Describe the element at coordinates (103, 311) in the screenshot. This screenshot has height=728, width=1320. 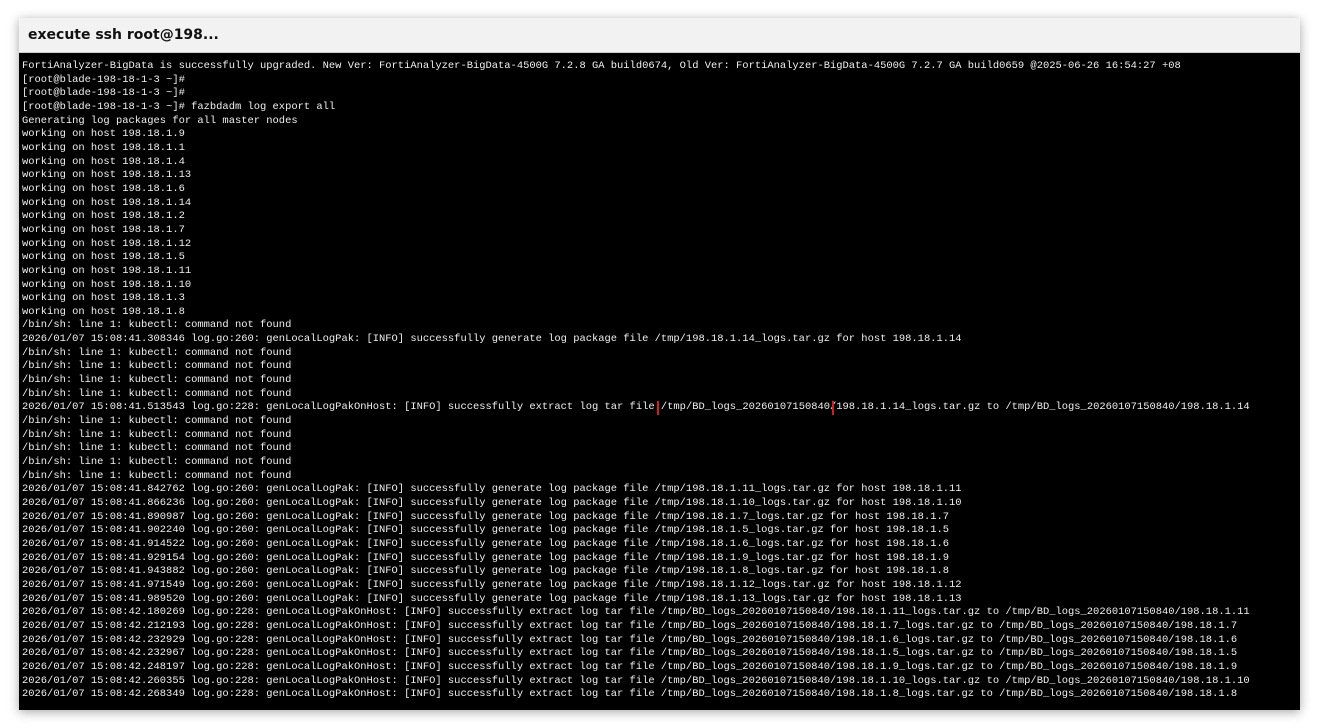
I see `terminal-line: working on host 198.18.1.8` at that location.